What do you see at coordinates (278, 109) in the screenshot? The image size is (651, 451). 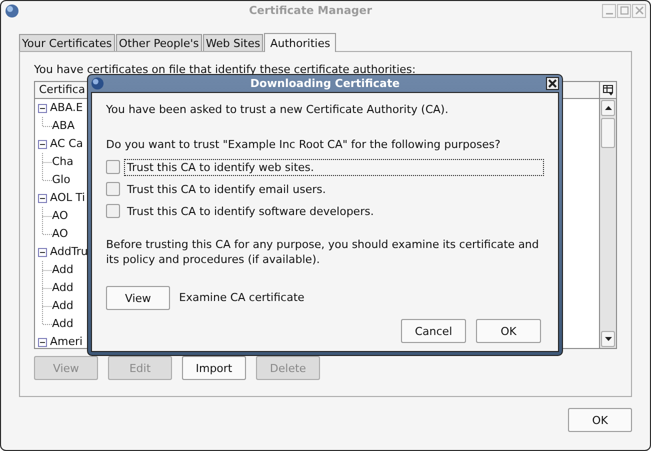 I see `intro-text: You have been asked to trust a new Certificate Authority (CA).` at bounding box center [278, 109].